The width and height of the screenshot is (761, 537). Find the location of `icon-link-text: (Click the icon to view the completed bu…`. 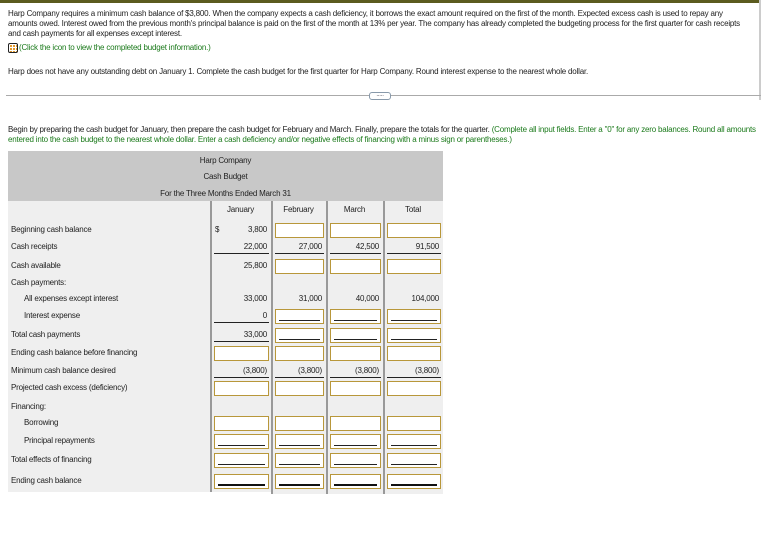

icon-link-text: (Click the icon to view the completed bu… is located at coordinates (115, 47).